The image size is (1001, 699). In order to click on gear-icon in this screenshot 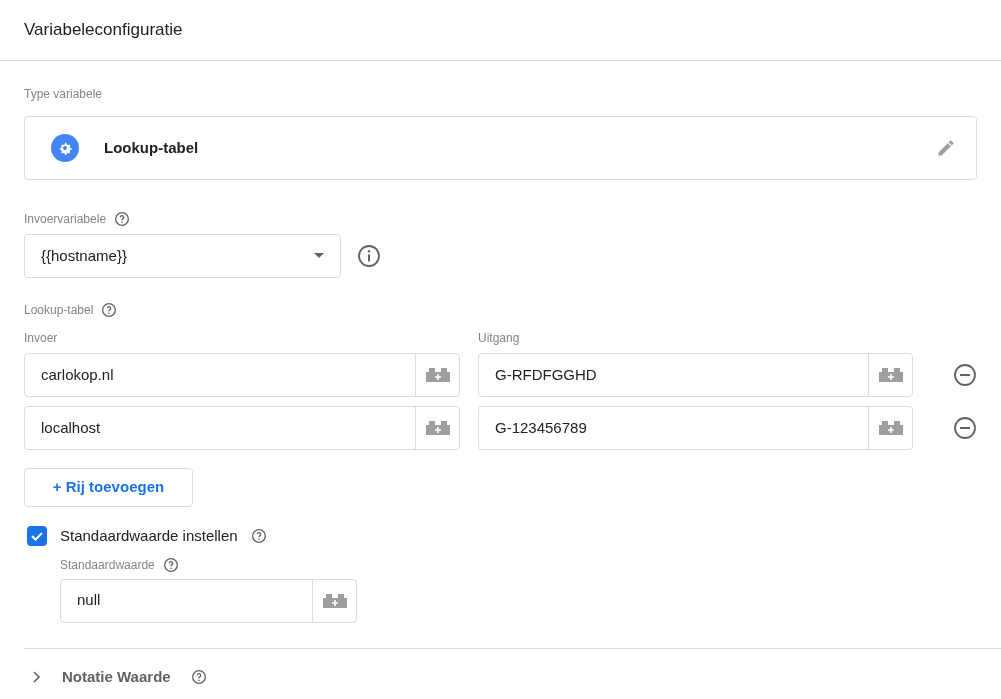, I will do `click(65, 148)`.